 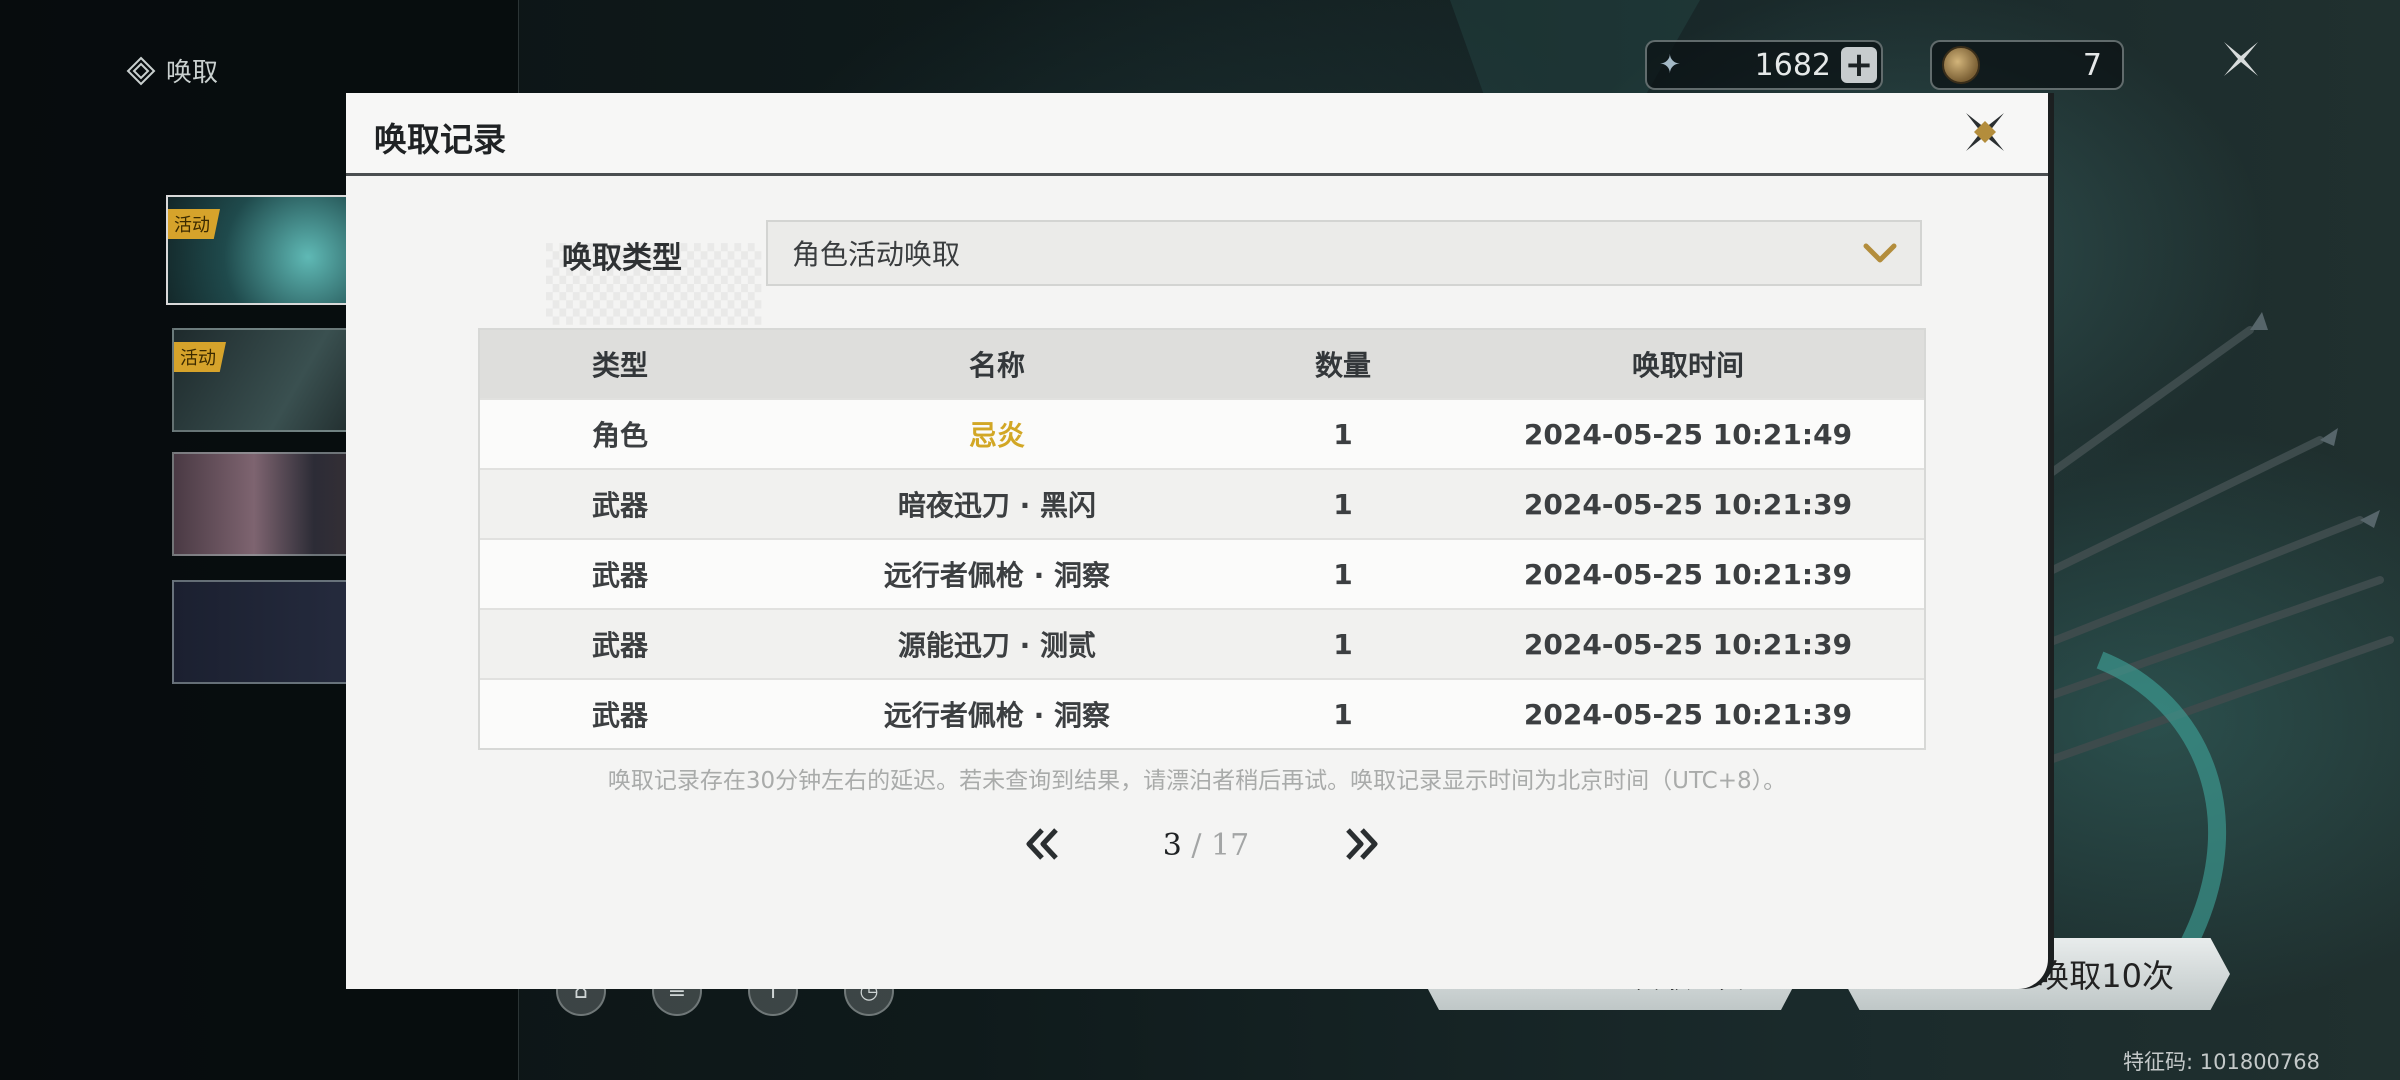 What do you see at coordinates (997, 645) in the screenshot?
I see `cell-name: 源能迅刀 · 测贰` at bounding box center [997, 645].